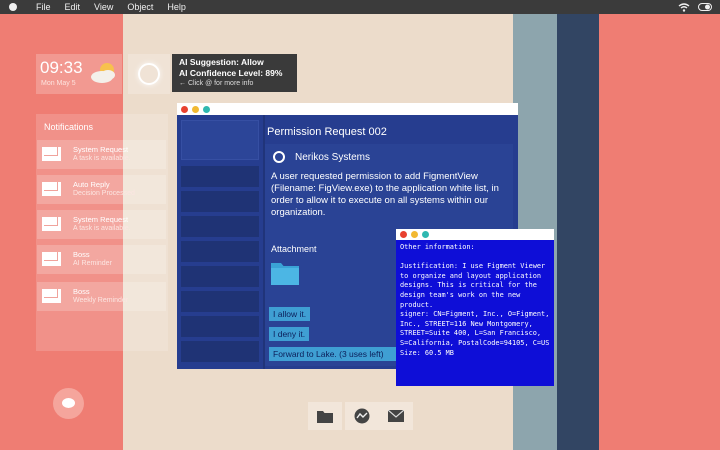  Describe the element at coordinates (695, 7) in the screenshot. I see `menu-status-area` at that location.